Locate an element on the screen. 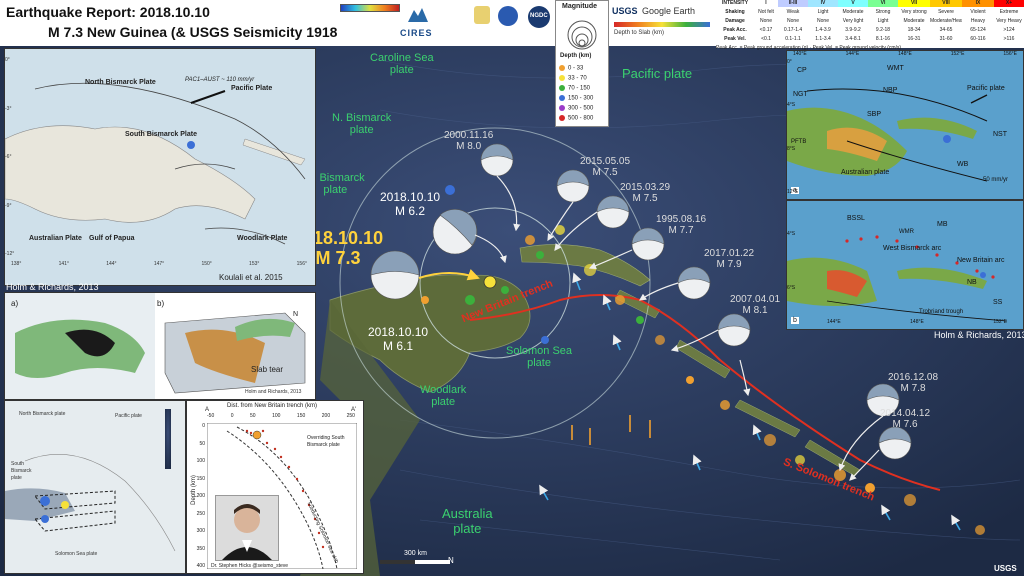 Image resolution: width=1024 pixels, height=576 pixels. holm-bottom-caption: Holm and Richards, 2013 is located at coordinates (273, 392).